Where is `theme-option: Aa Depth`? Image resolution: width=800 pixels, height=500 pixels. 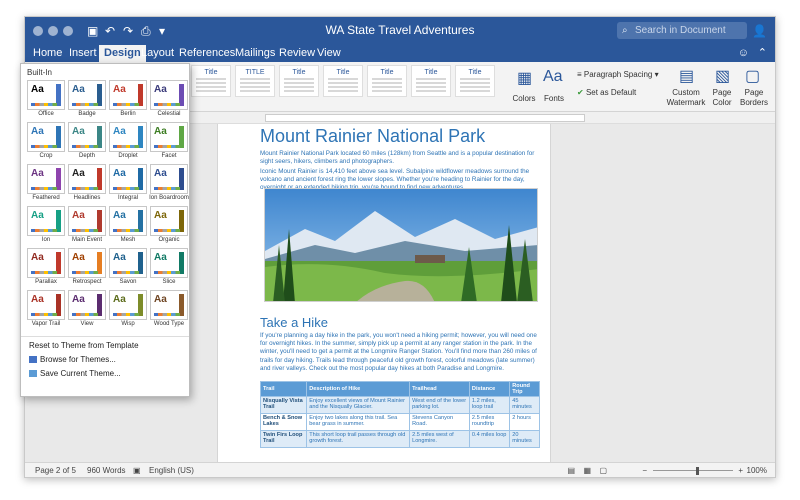
theme-option: Aa Depth is located at coordinates (87, 141).